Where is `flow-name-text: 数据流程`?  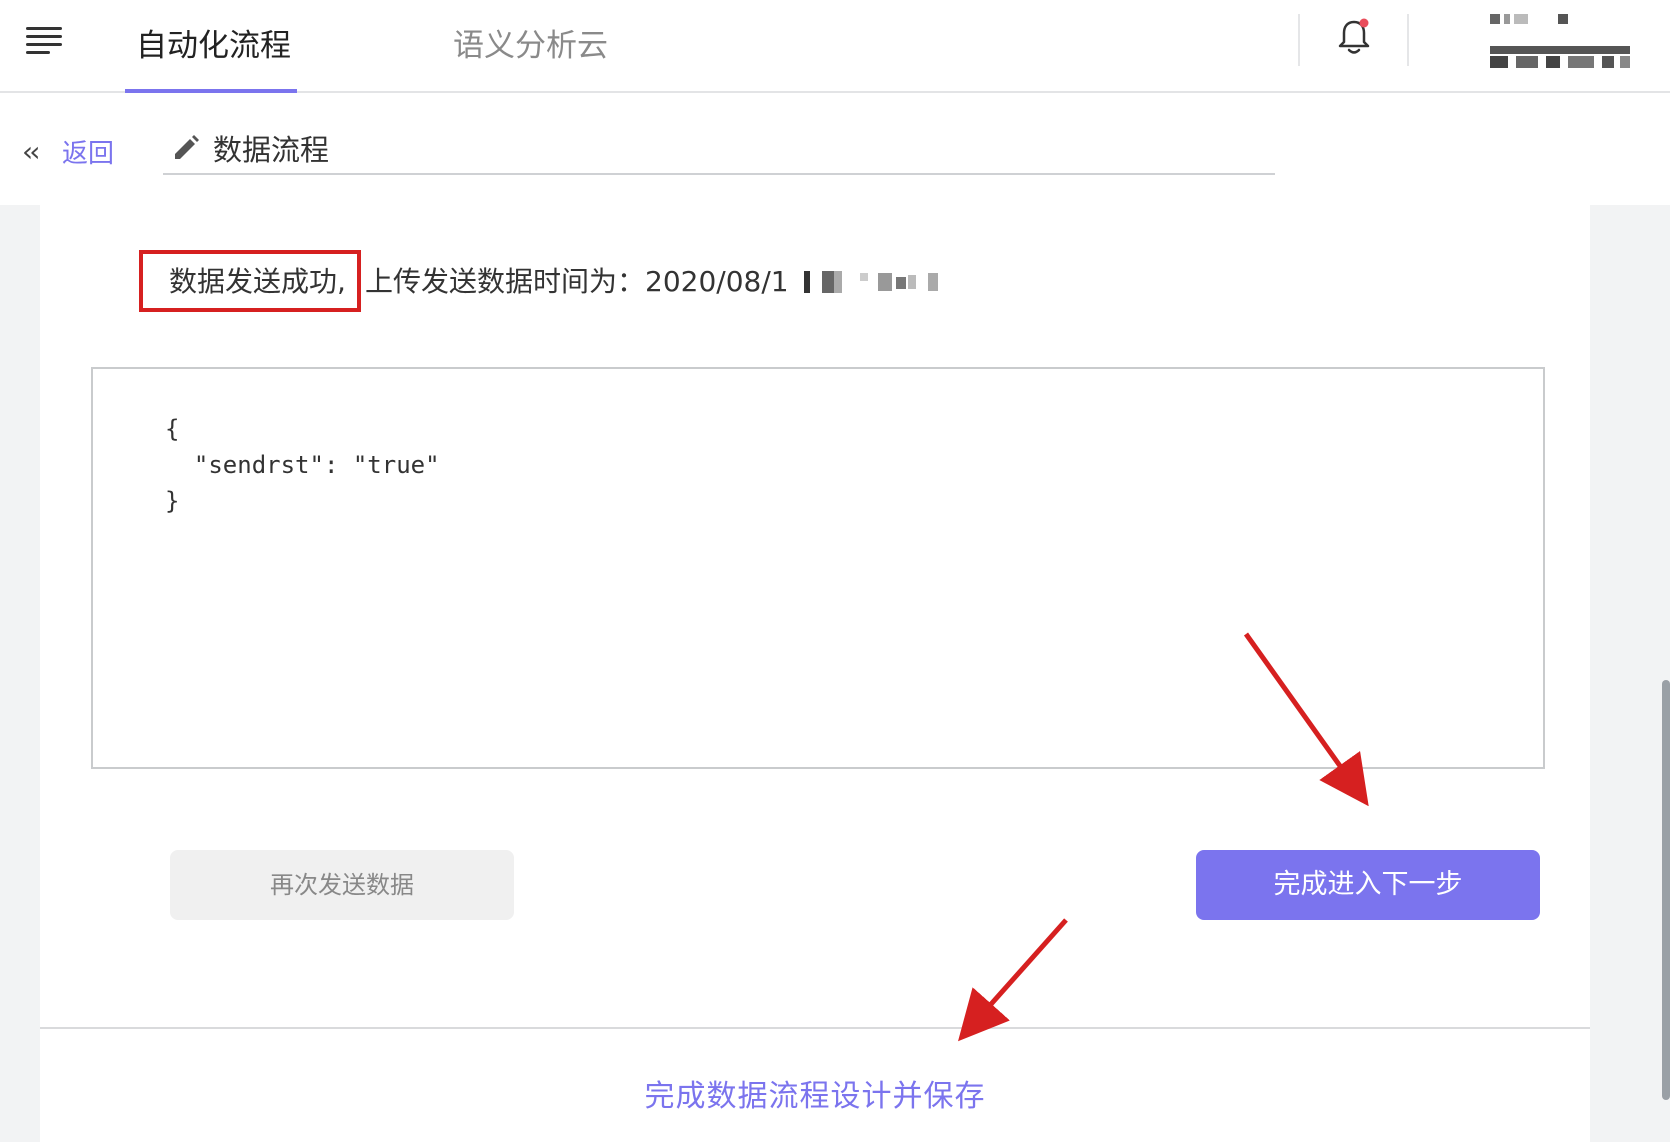
flow-name-text: 数据流程 is located at coordinates (271, 150).